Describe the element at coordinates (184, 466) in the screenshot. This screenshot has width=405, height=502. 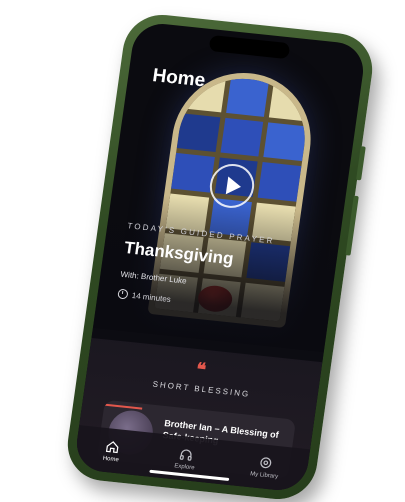
I see `tab-label: Explore` at that location.